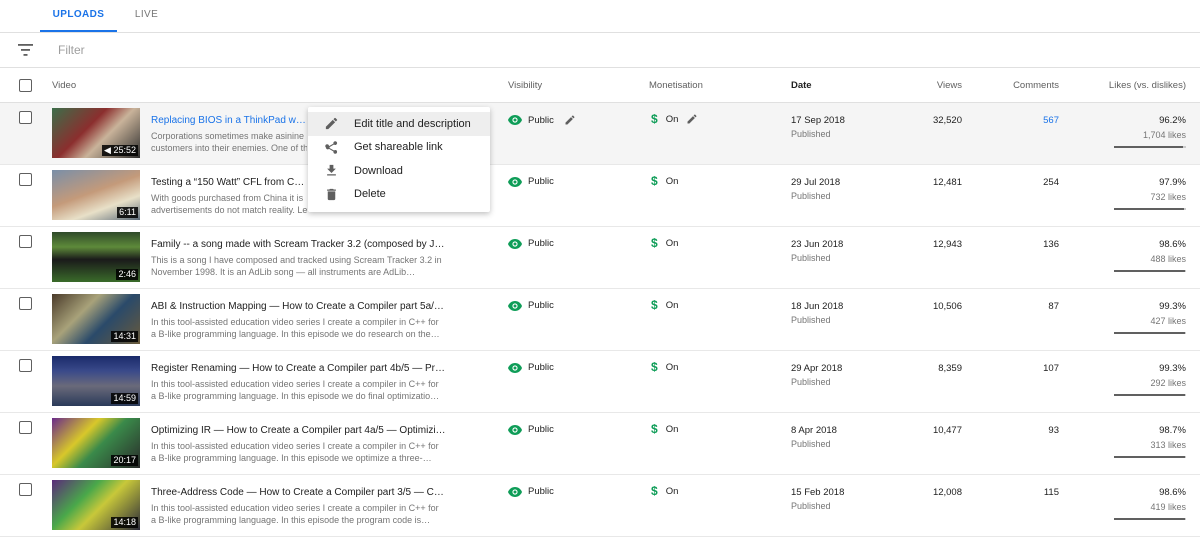 This screenshot has height=537, width=1200. I want to click on video-thumbnail: 14:59, so click(96, 381).